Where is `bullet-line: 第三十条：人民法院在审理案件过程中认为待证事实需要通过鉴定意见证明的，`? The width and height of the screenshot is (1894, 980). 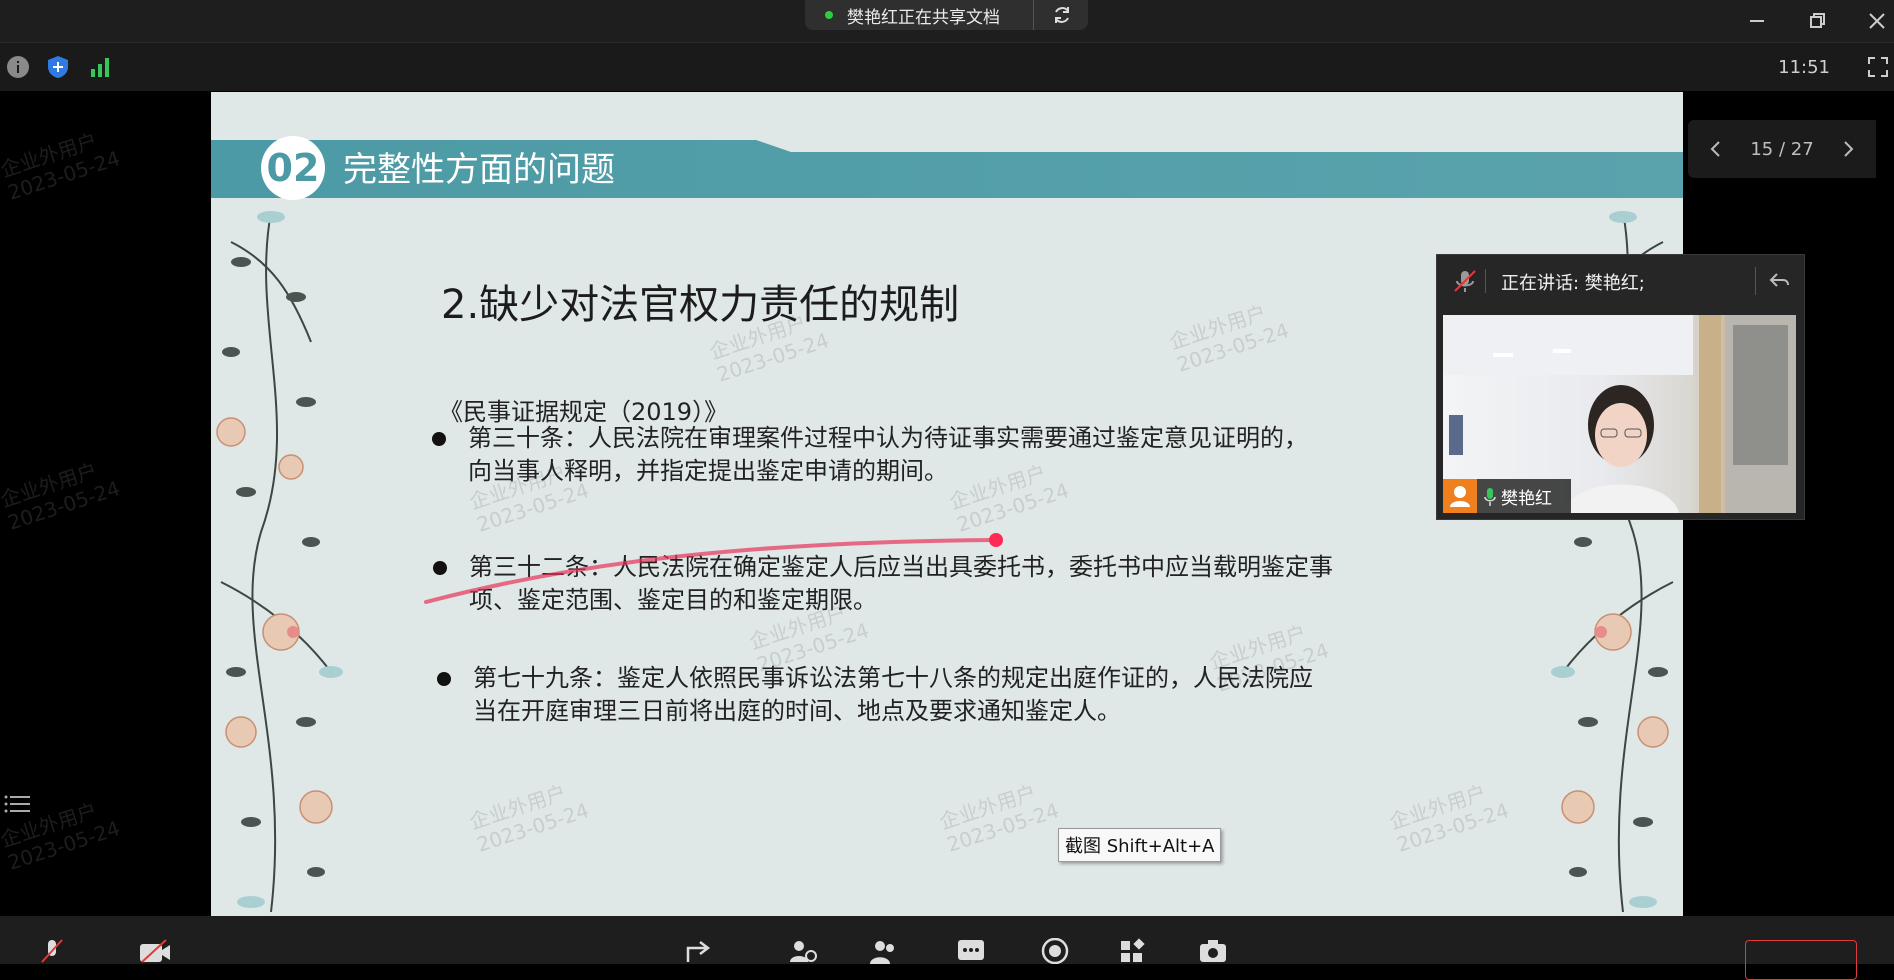
bullet-line: 第三十条：人民法院在审理案件过程中认为待证事实需要通过鉴定意见证明的， is located at coordinates (888, 438).